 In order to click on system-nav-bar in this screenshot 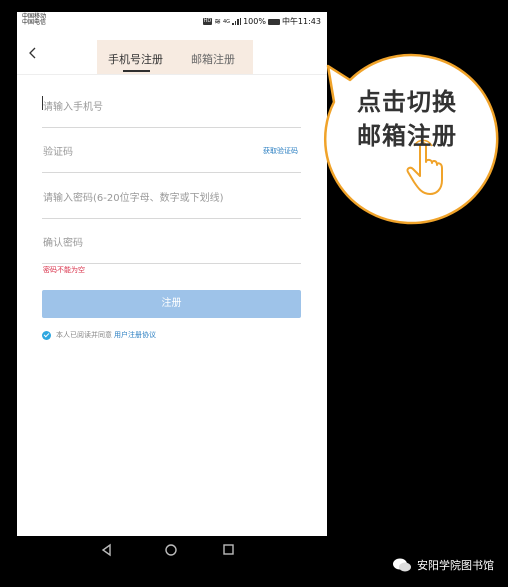, I will do `click(167, 550)`.